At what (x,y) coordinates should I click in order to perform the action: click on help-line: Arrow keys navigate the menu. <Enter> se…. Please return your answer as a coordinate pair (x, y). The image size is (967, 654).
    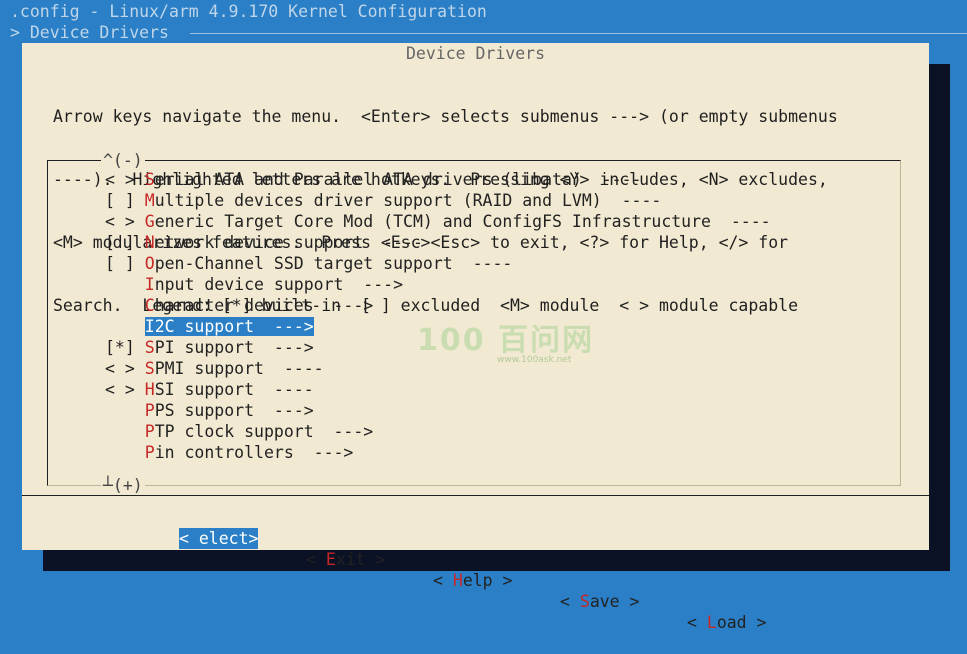
    Looking at the image, I should click on (445, 116).